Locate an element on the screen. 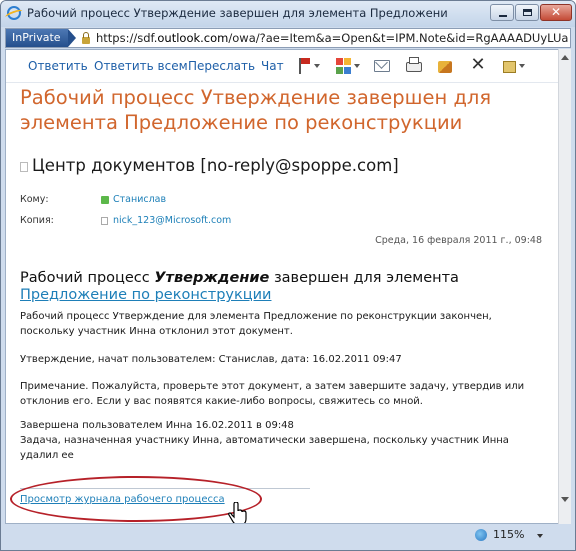 The image size is (576, 551). message-marker-icon is located at coordinates (24, 167).